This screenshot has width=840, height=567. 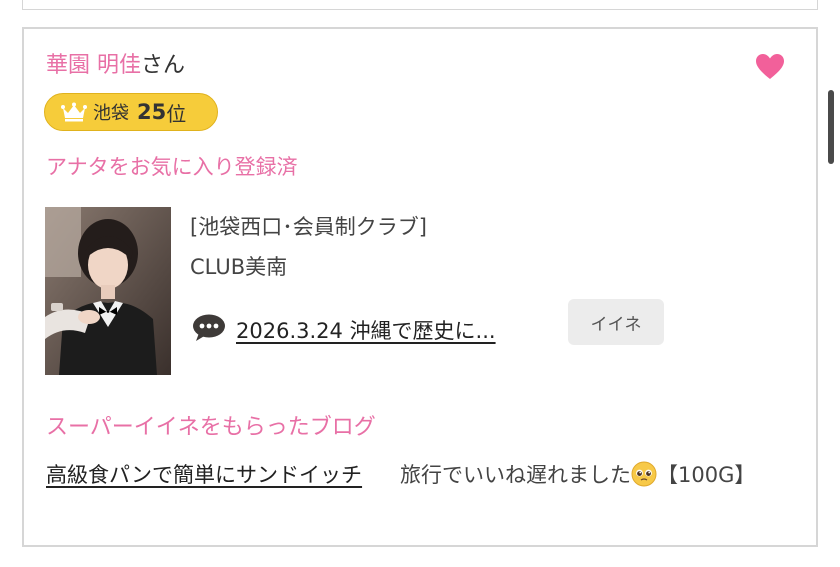 What do you see at coordinates (152, 112) in the screenshot?
I see `rank-number: 25` at bounding box center [152, 112].